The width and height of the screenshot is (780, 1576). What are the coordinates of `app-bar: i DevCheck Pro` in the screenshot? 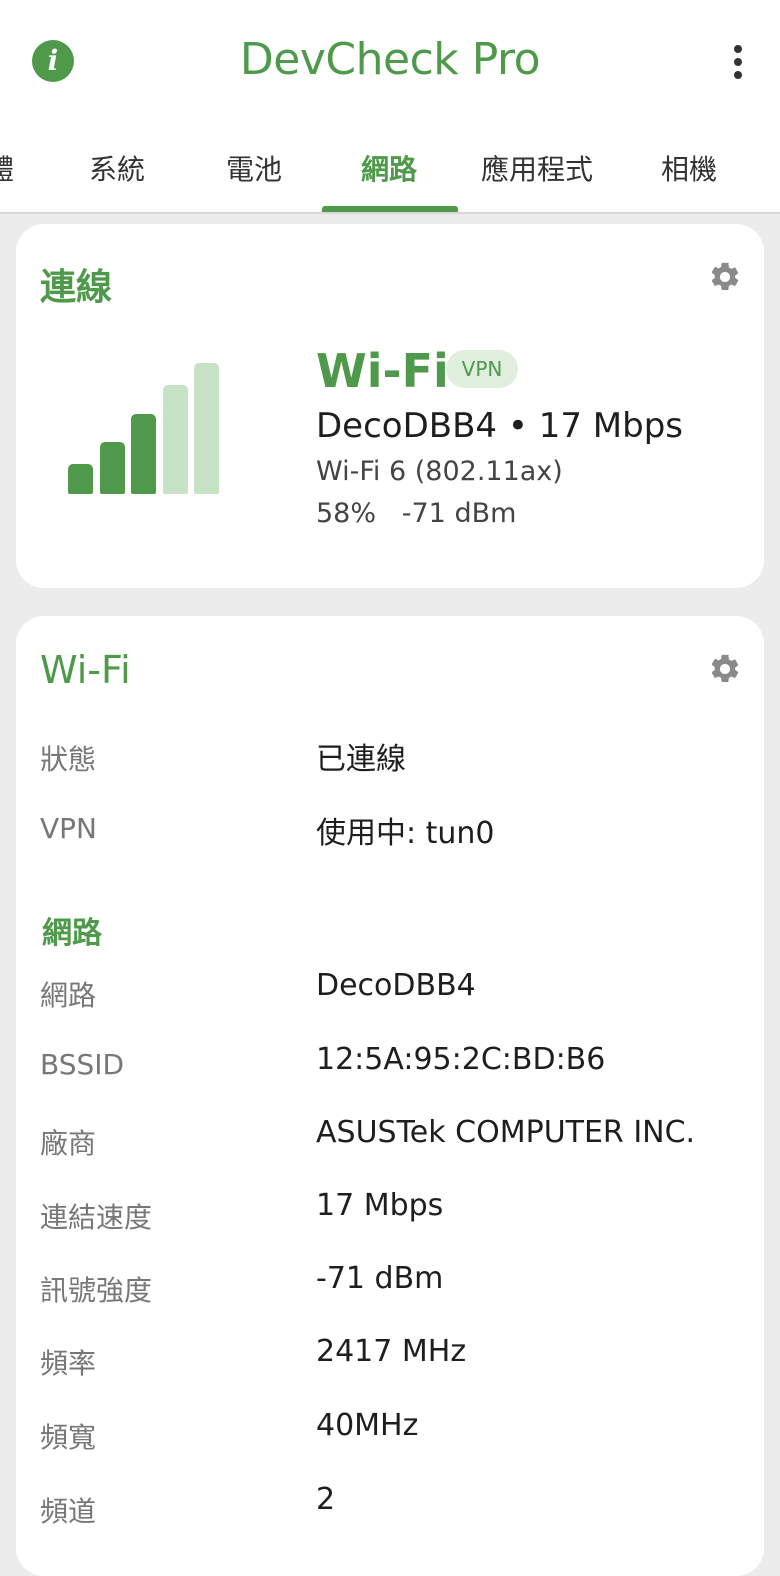 It's located at (390, 63).